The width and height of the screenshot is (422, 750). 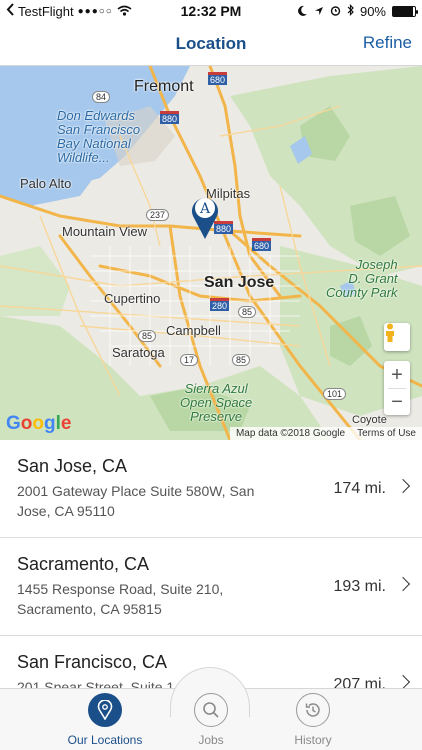 What do you see at coordinates (397, 337) in the screenshot?
I see `street-view-pegman-icon` at bounding box center [397, 337].